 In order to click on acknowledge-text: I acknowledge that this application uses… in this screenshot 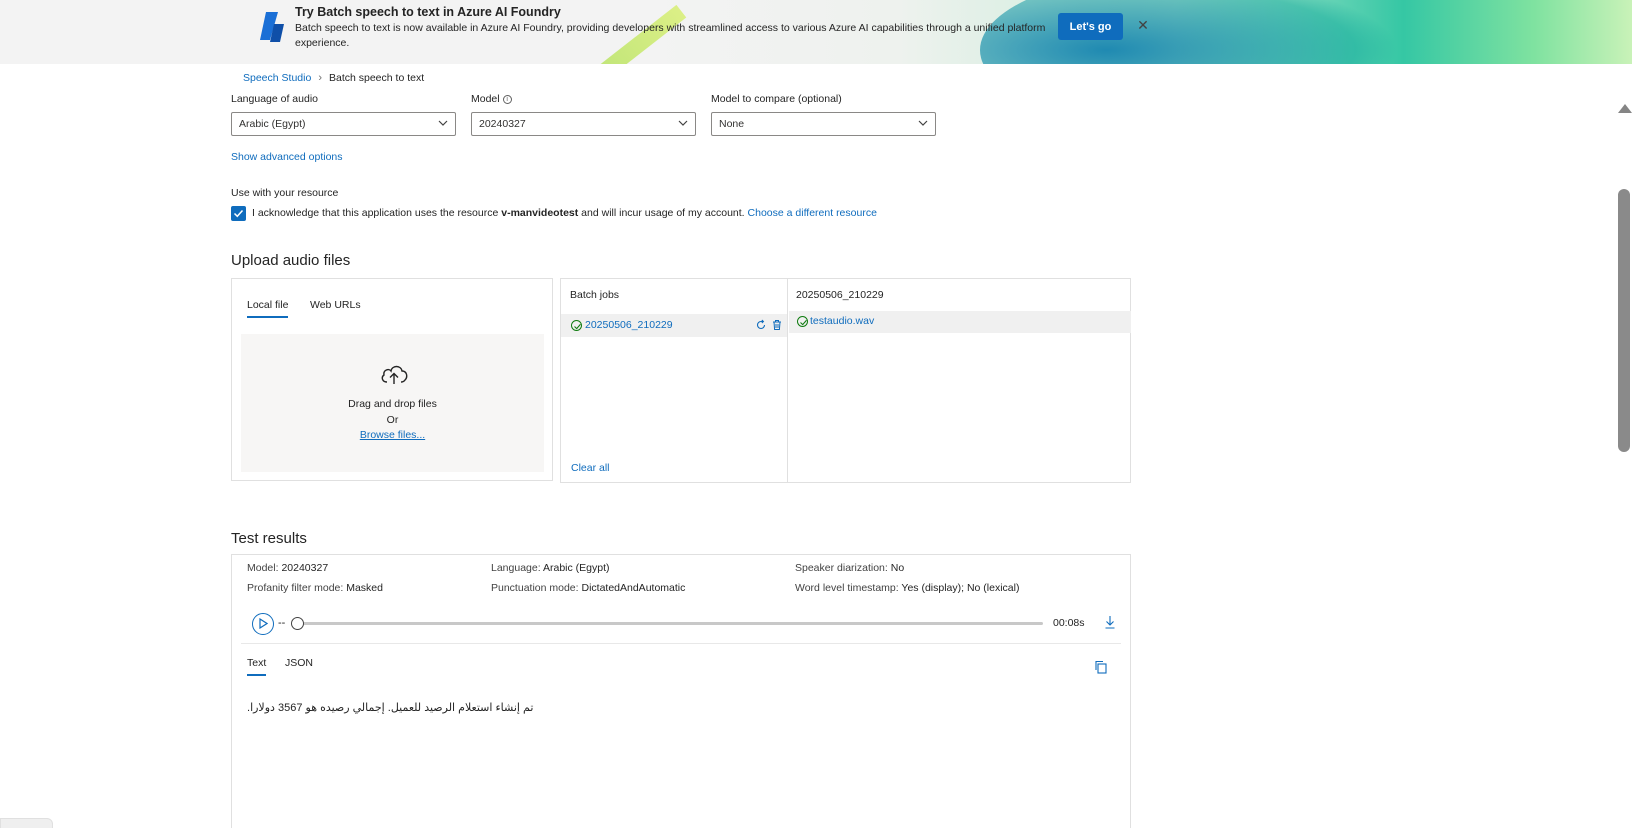, I will do `click(564, 213)`.